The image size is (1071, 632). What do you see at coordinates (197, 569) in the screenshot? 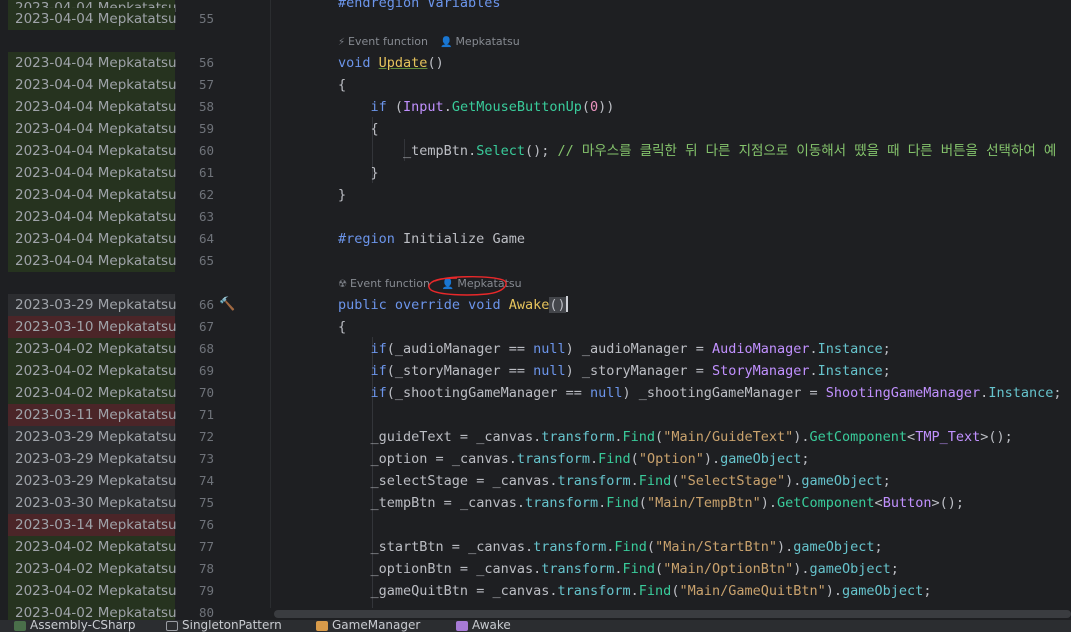
I see `line-number: 78` at bounding box center [197, 569].